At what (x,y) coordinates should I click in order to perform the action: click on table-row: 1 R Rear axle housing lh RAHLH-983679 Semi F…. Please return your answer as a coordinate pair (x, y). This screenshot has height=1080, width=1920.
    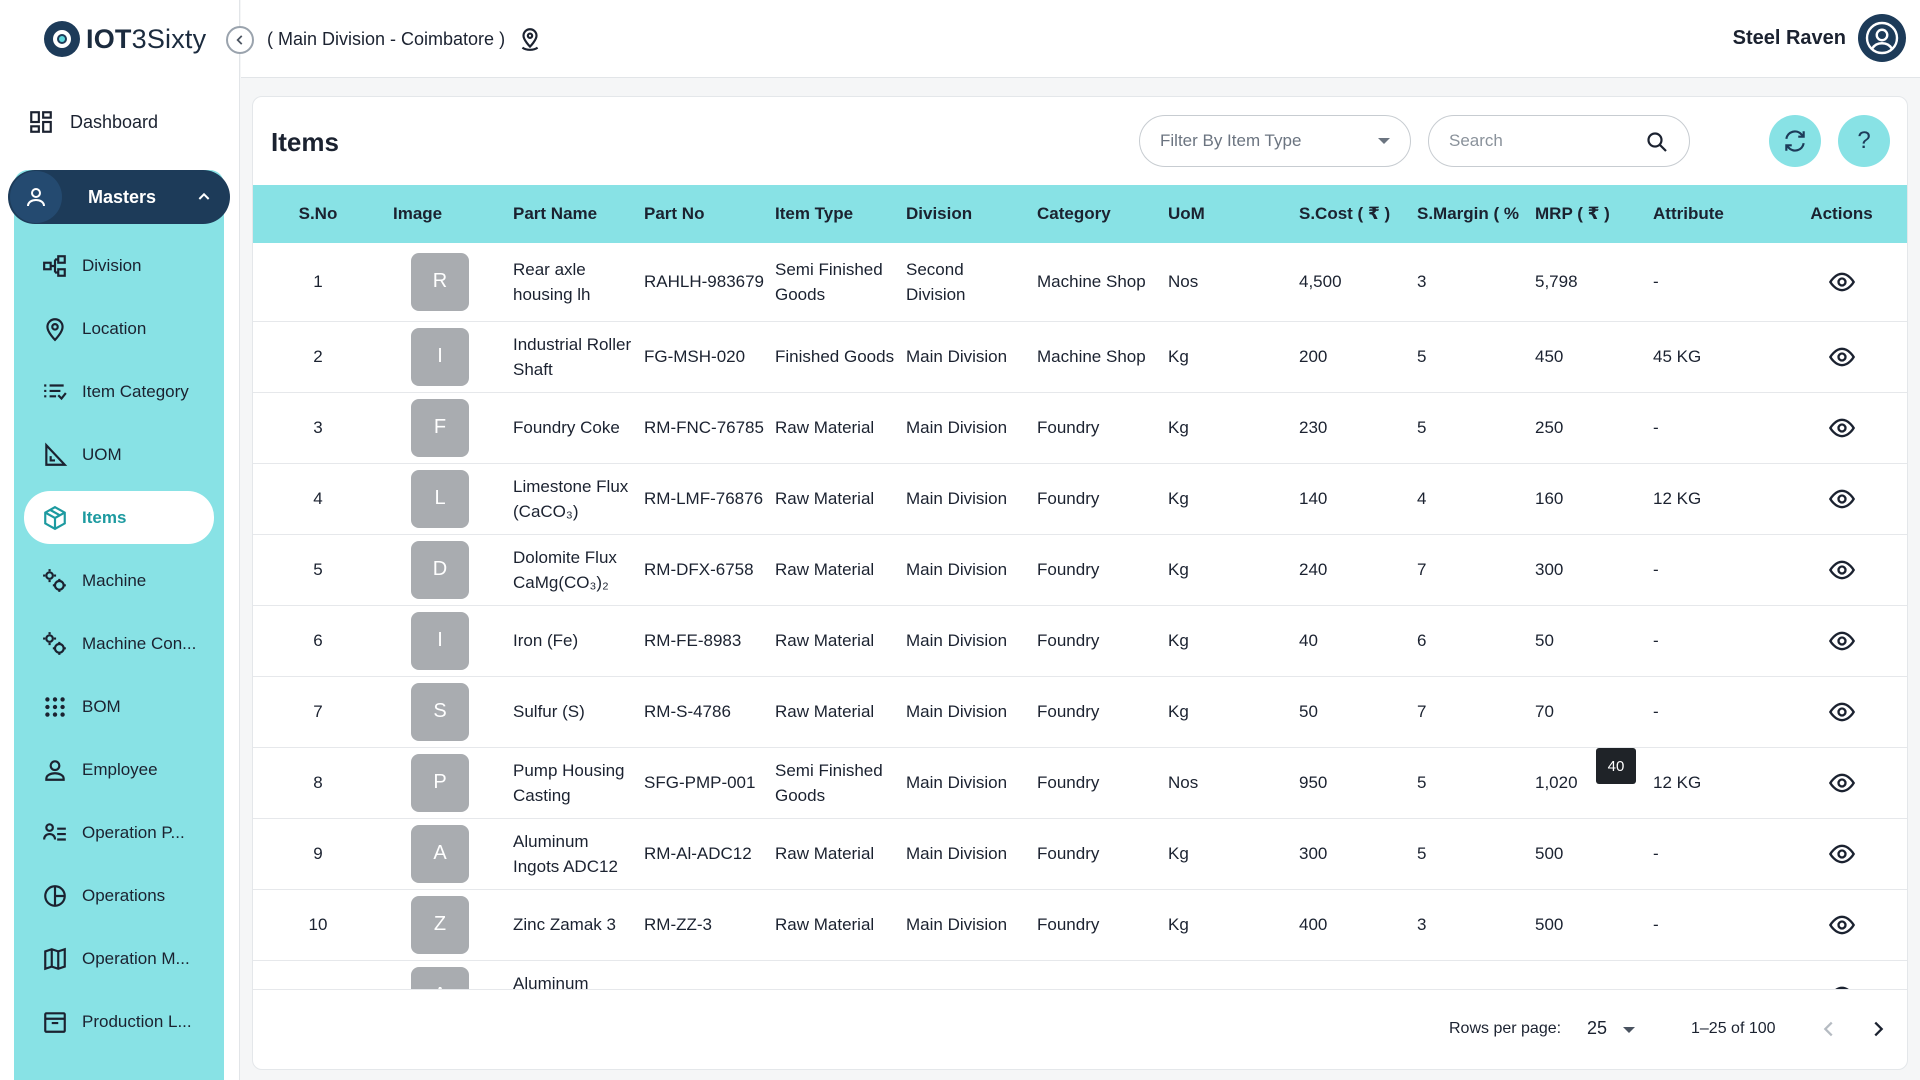
    Looking at the image, I should click on (1080, 282).